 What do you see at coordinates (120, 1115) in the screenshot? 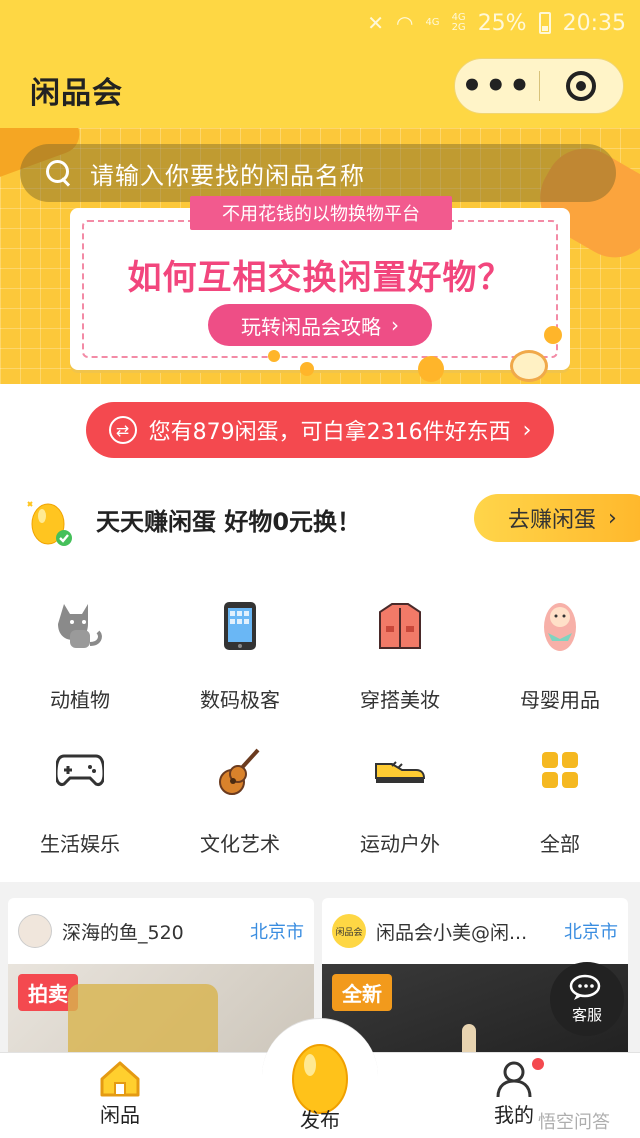
I see `tab-home-label: 闲品` at bounding box center [120, 1115].